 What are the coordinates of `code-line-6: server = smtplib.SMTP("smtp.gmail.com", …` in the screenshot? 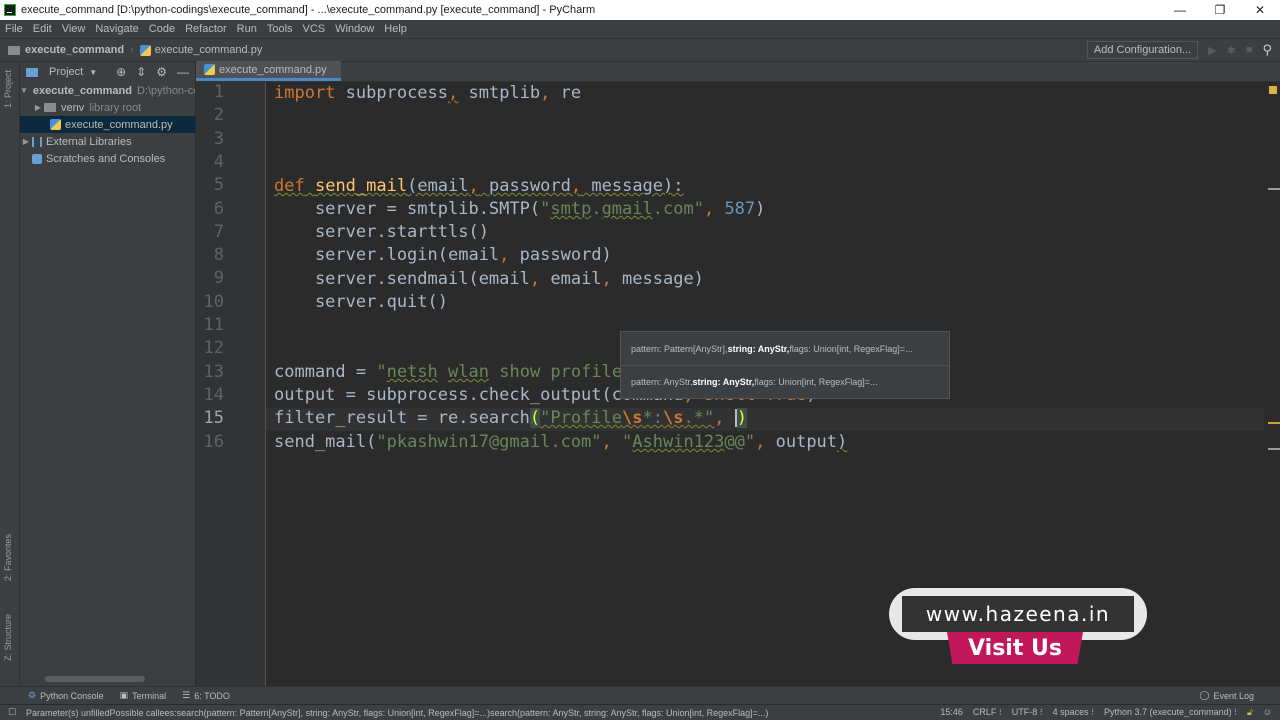 It's located at (519, 209).